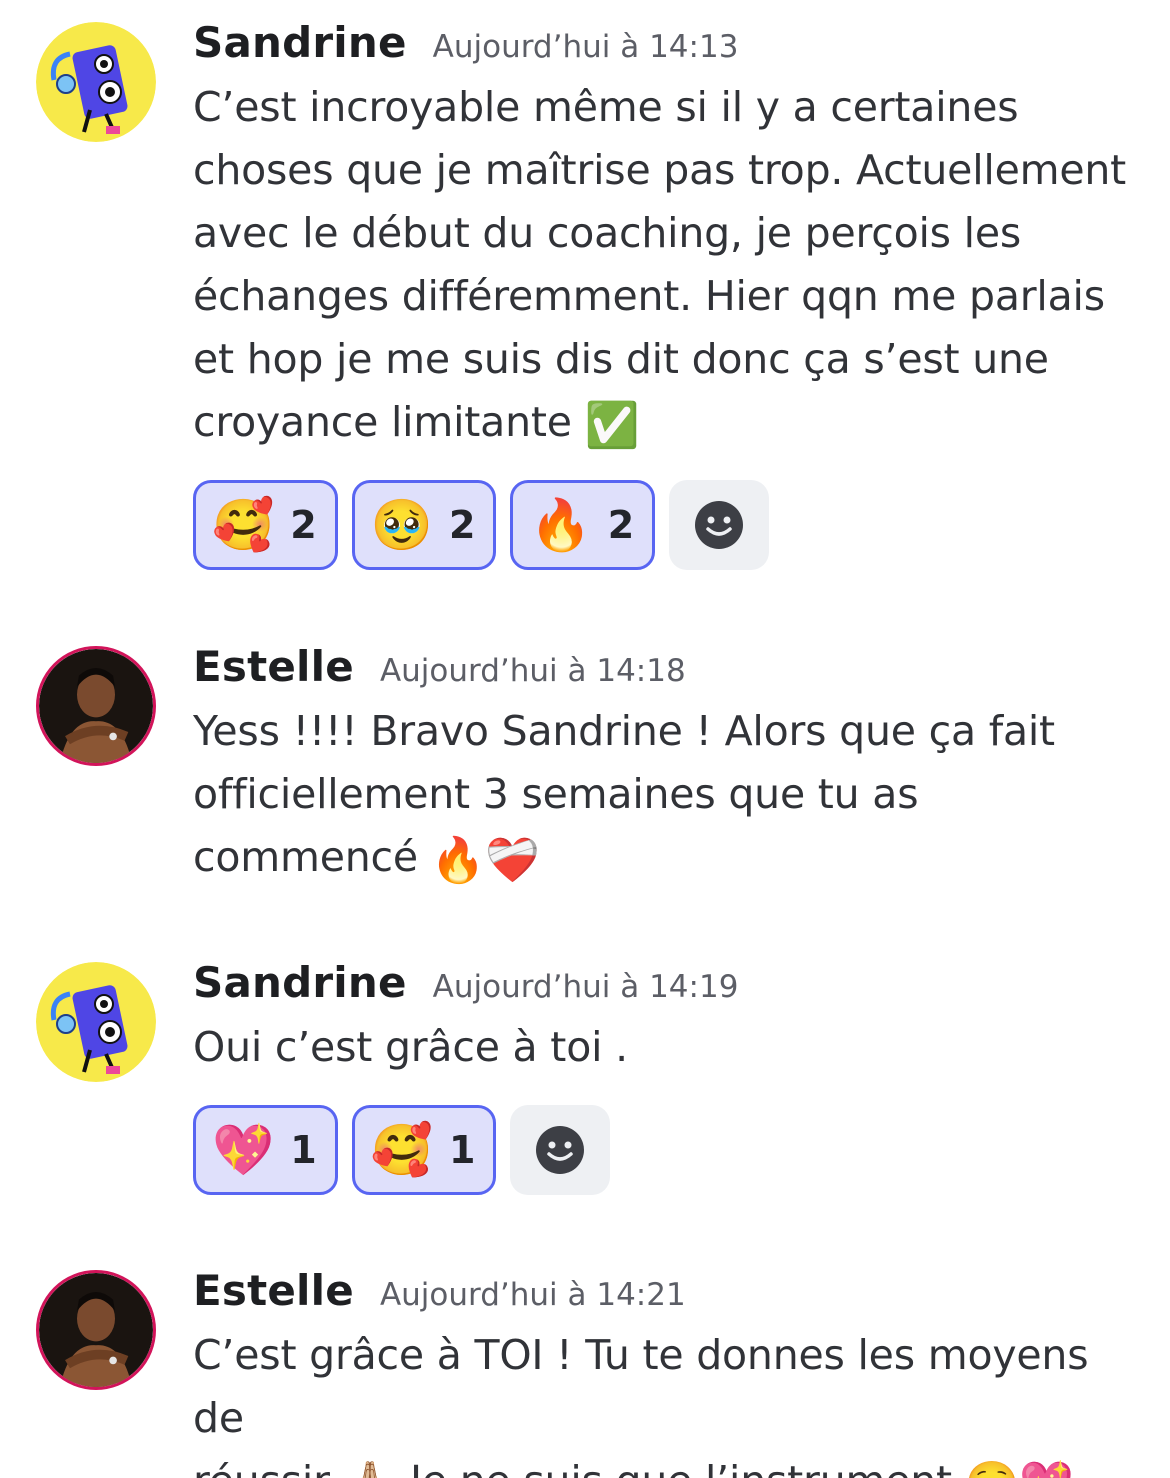  I want to click on message-timestamp: Aujourd’hui à 14:21, so click(532, 1295).